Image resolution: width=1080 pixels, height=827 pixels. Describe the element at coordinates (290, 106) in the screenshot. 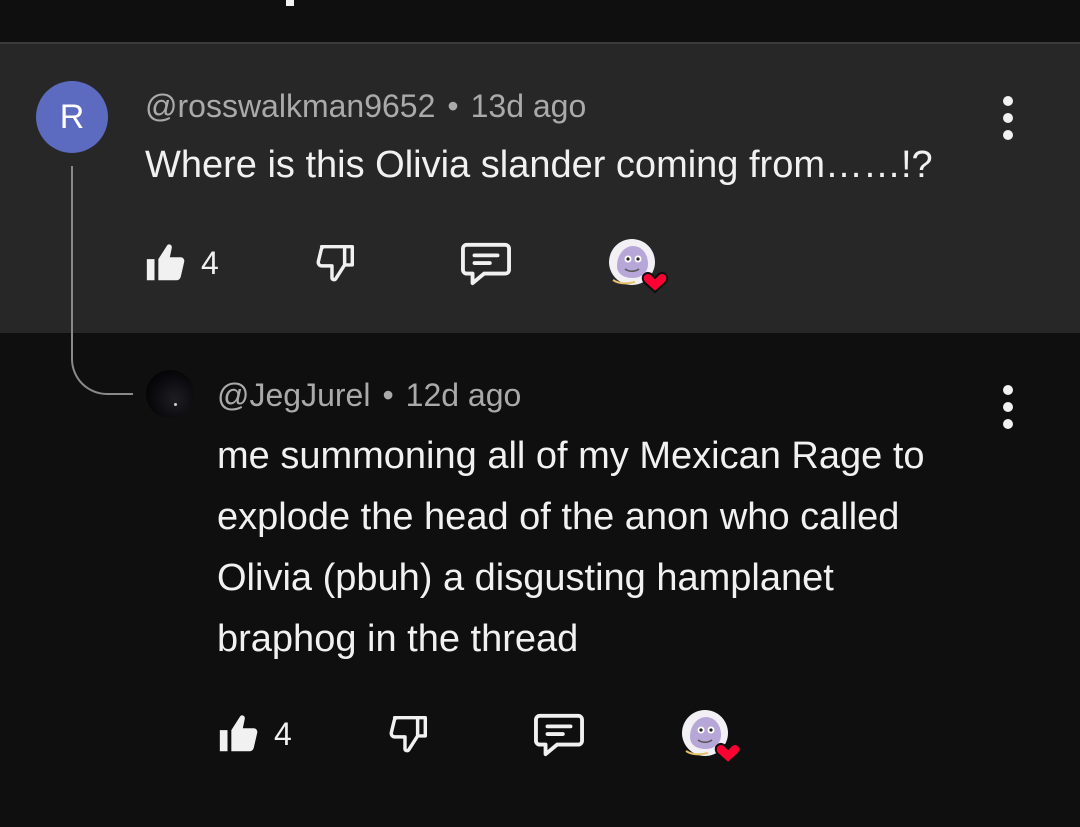

I see `comment-author: @rosswalkman9652` at that location.